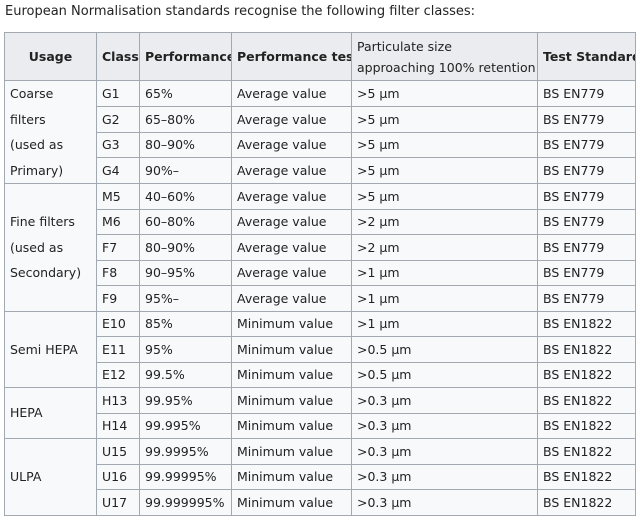 The height and width of the screenshot is (519, 640). I want to click on table-row: F9 95%– Average value >1 µm BS EN779, so click(320, 298).